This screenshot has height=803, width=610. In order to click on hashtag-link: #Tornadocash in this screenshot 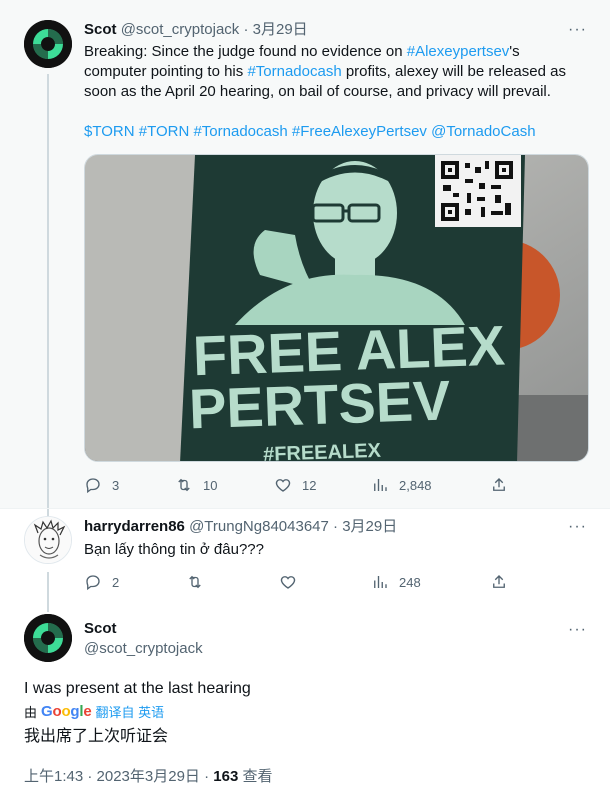, I will do `click(294, 71)`.